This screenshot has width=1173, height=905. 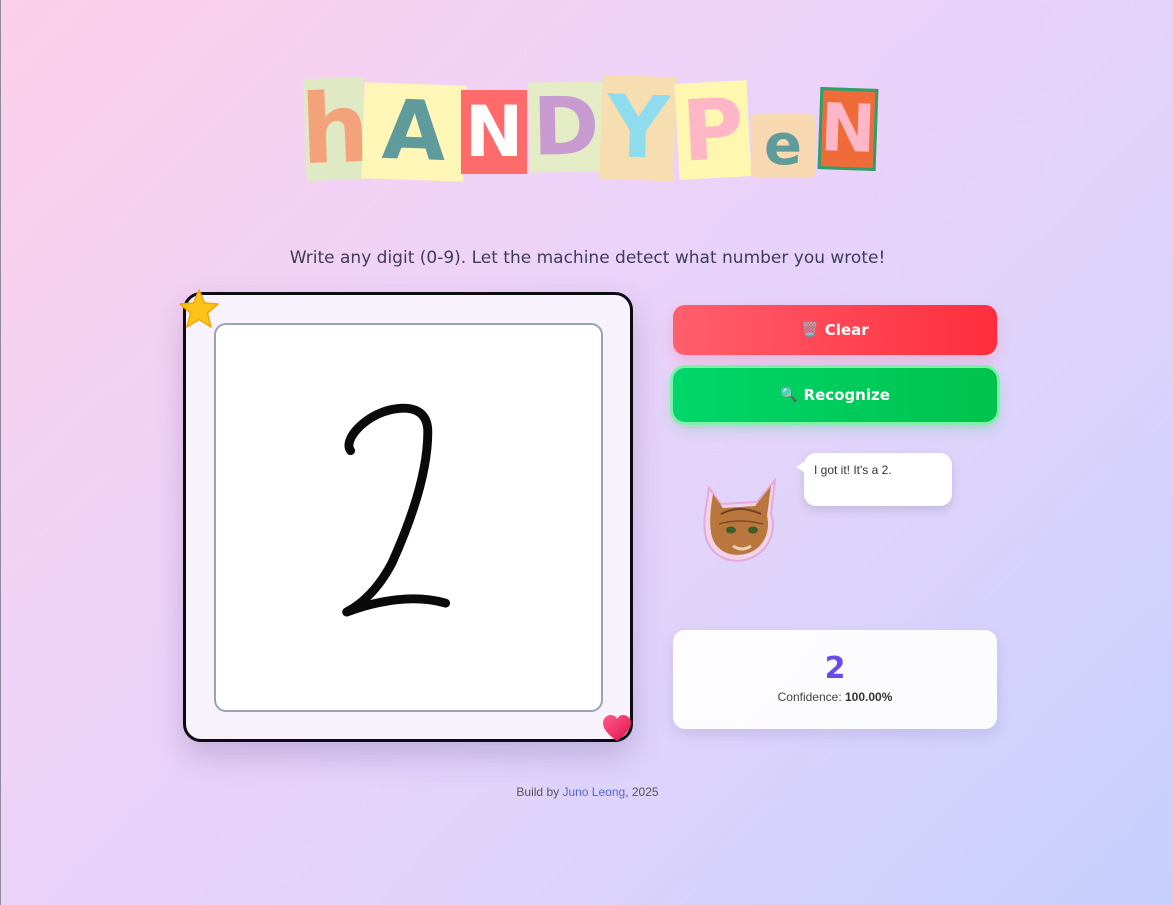 What do you see at coordinates (810, 330) in the screenshot?
I see `trash-icon: 🗑️` at bounding box center [810, 330].